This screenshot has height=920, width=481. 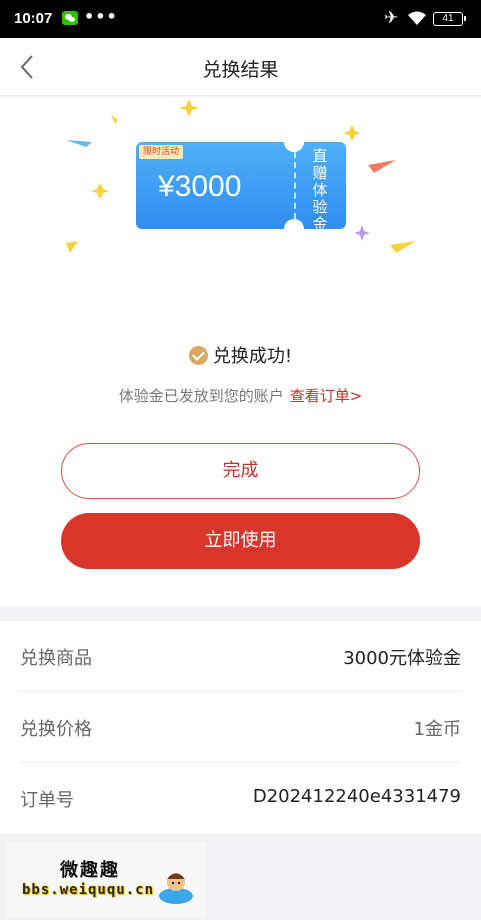 I want to click on credit-info: 体验金已发放到您的账户 查看订单>, so click(x=240, y=395).